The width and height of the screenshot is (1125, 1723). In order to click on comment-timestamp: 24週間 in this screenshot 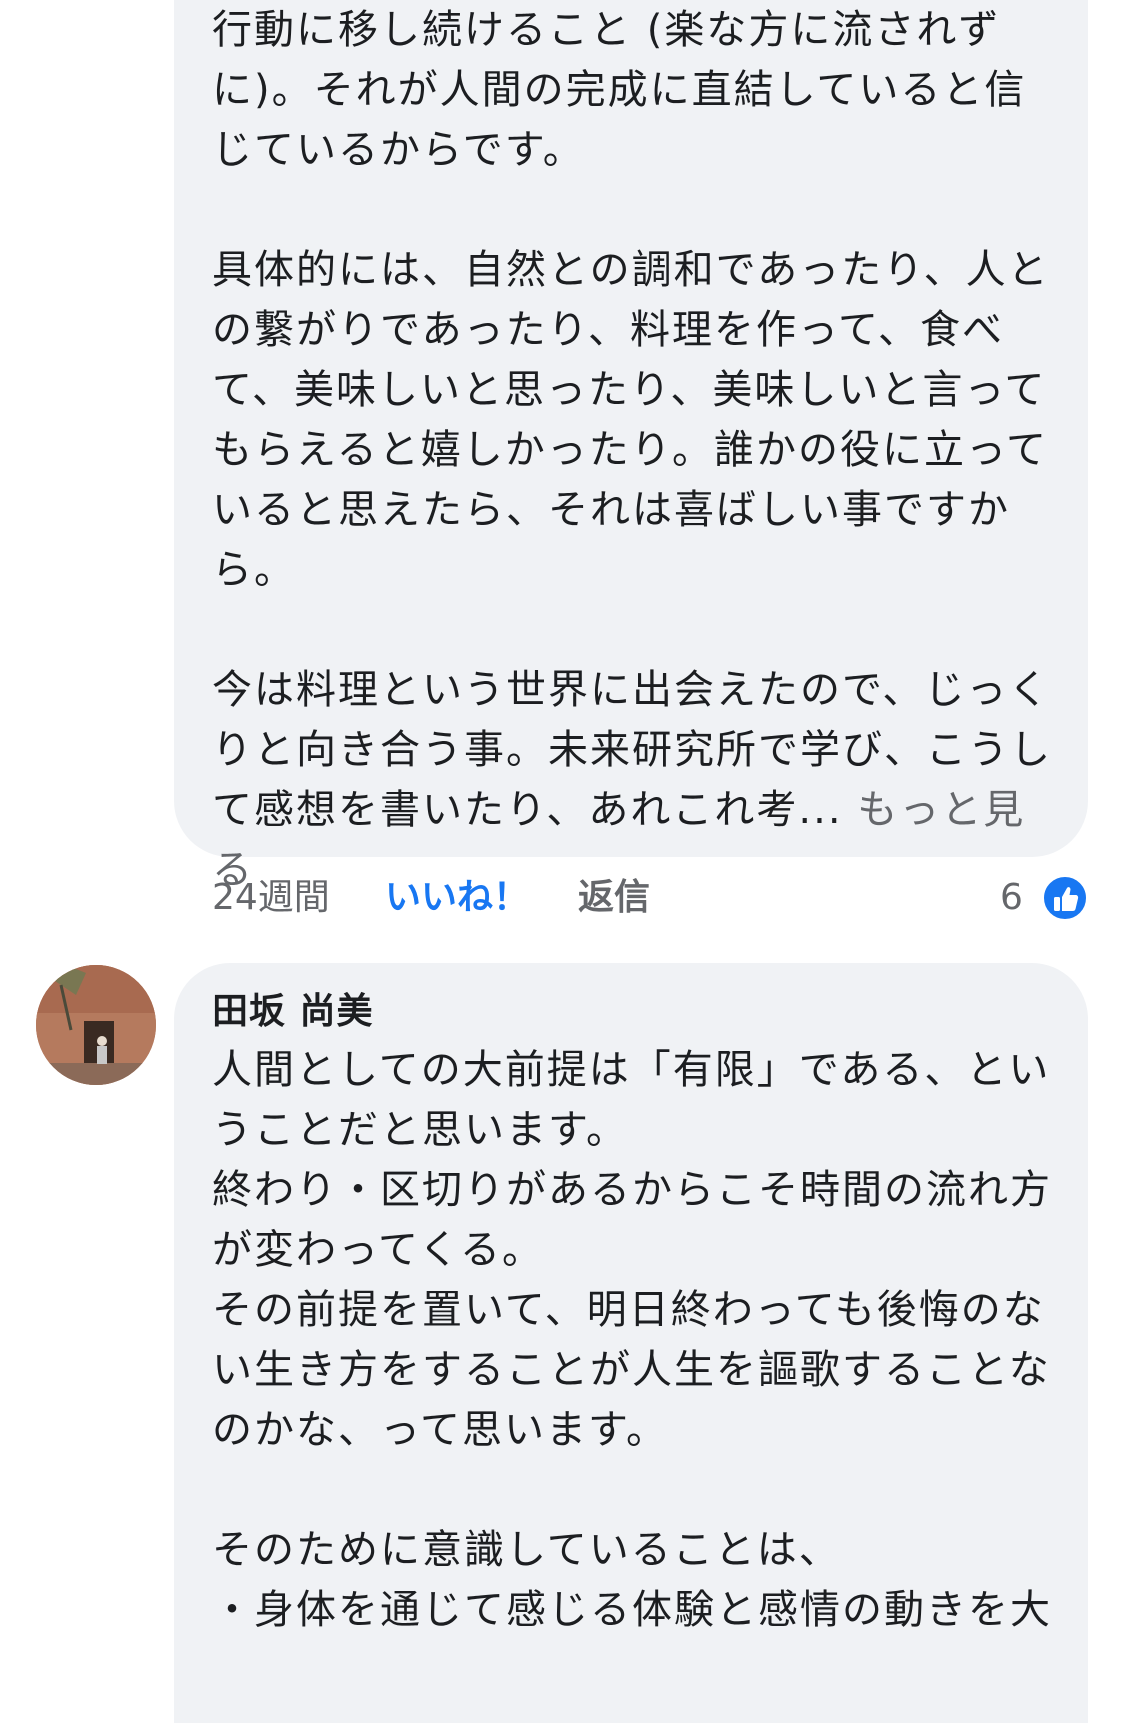, I will do `click(271, 898)`.